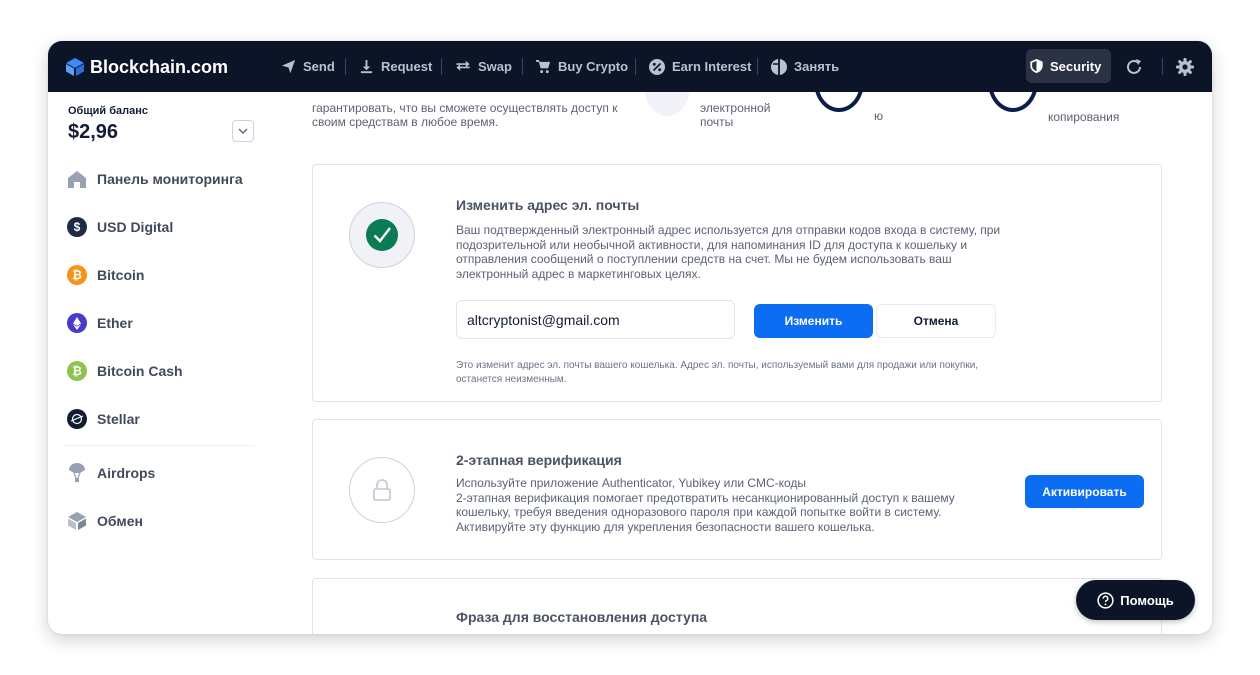  What do you see at coordinates (77, 323) in the screenshot?
I see `ether-icon` at bounding box center [77, 323].